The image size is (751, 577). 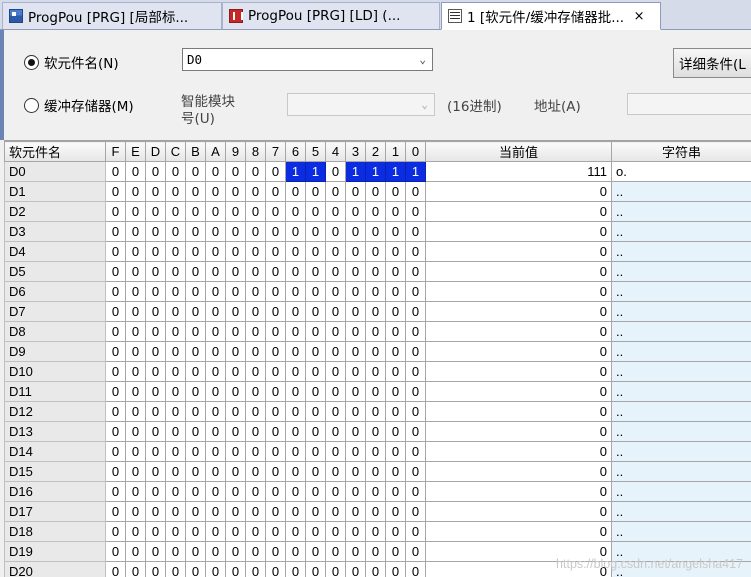 What do you see at coordinates (377, 171) in the screenshot?
I see `table-row: D0 0 0 0 0 0 0 0 0 0 1 1 0 1 1 1 1 111 o.` at bounding box center [377, 171].